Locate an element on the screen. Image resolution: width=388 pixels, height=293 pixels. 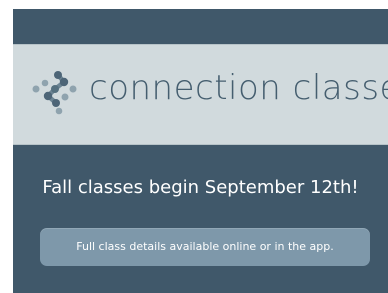
banner-divider-top is located at coordinates (200, 44).